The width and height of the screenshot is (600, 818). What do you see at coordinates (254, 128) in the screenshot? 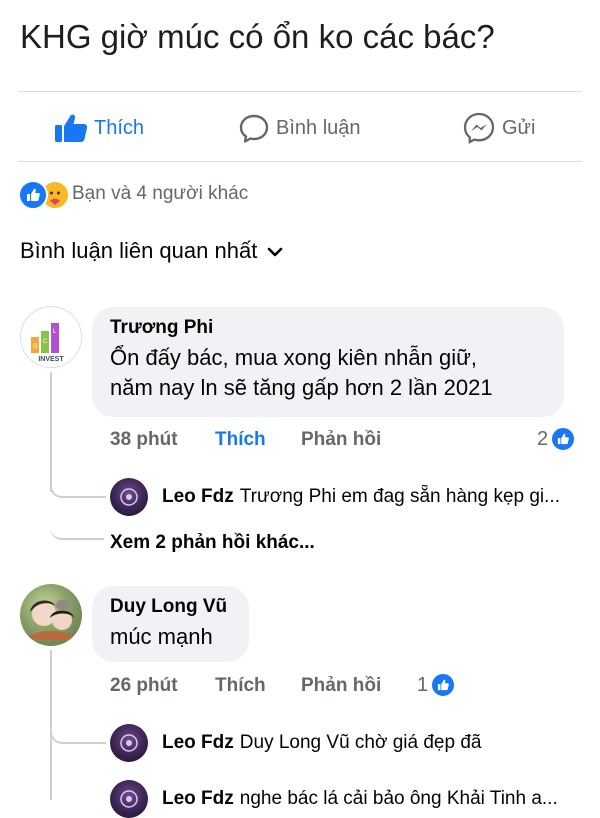
I see `comment-bubble-icon` at bounding box center [254, 128].